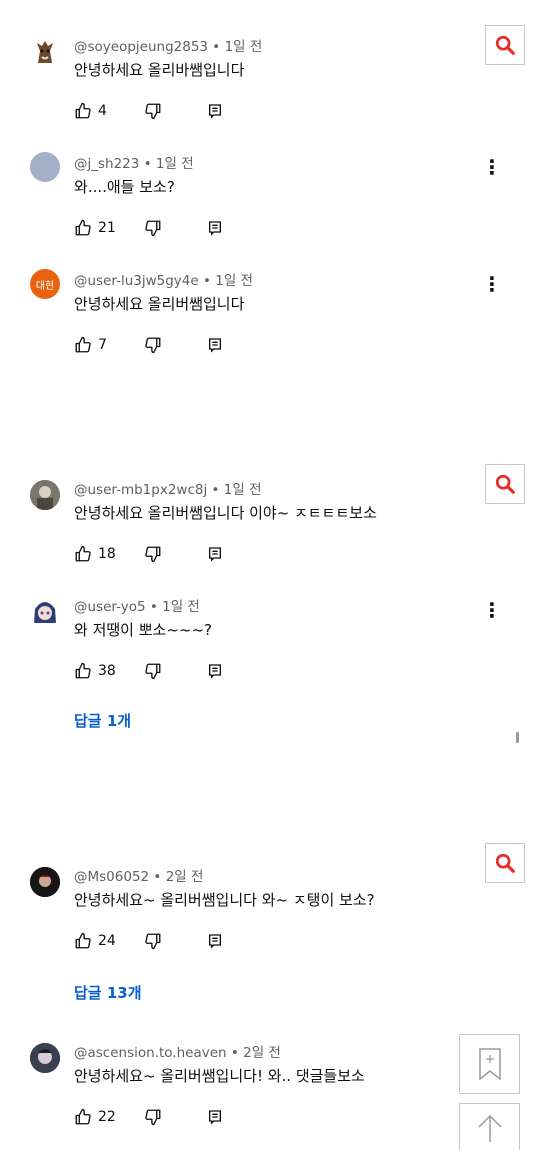  What do you see at coordinates (124, 187) in the screenshot?
I see `comment-text: 와....애들 보소?` at bounding box center [124, 187].